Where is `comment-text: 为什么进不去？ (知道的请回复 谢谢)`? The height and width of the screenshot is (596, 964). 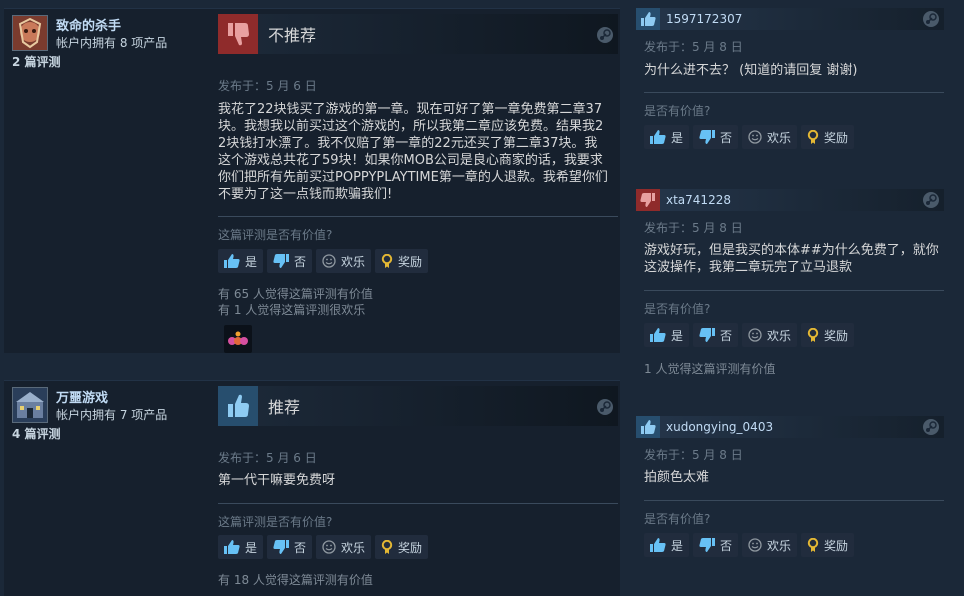
comment-text: 为什么进不去？ (知道的请回复 谢谢) is located at coordinates (751, 70).